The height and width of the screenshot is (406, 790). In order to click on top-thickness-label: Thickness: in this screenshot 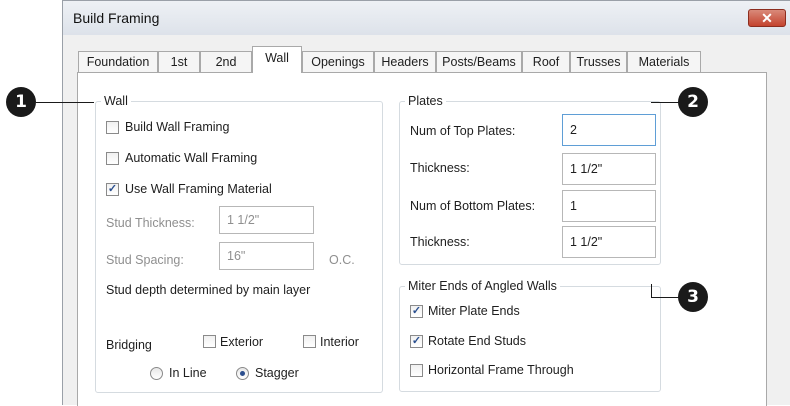, I will do `click(440, 168)`.